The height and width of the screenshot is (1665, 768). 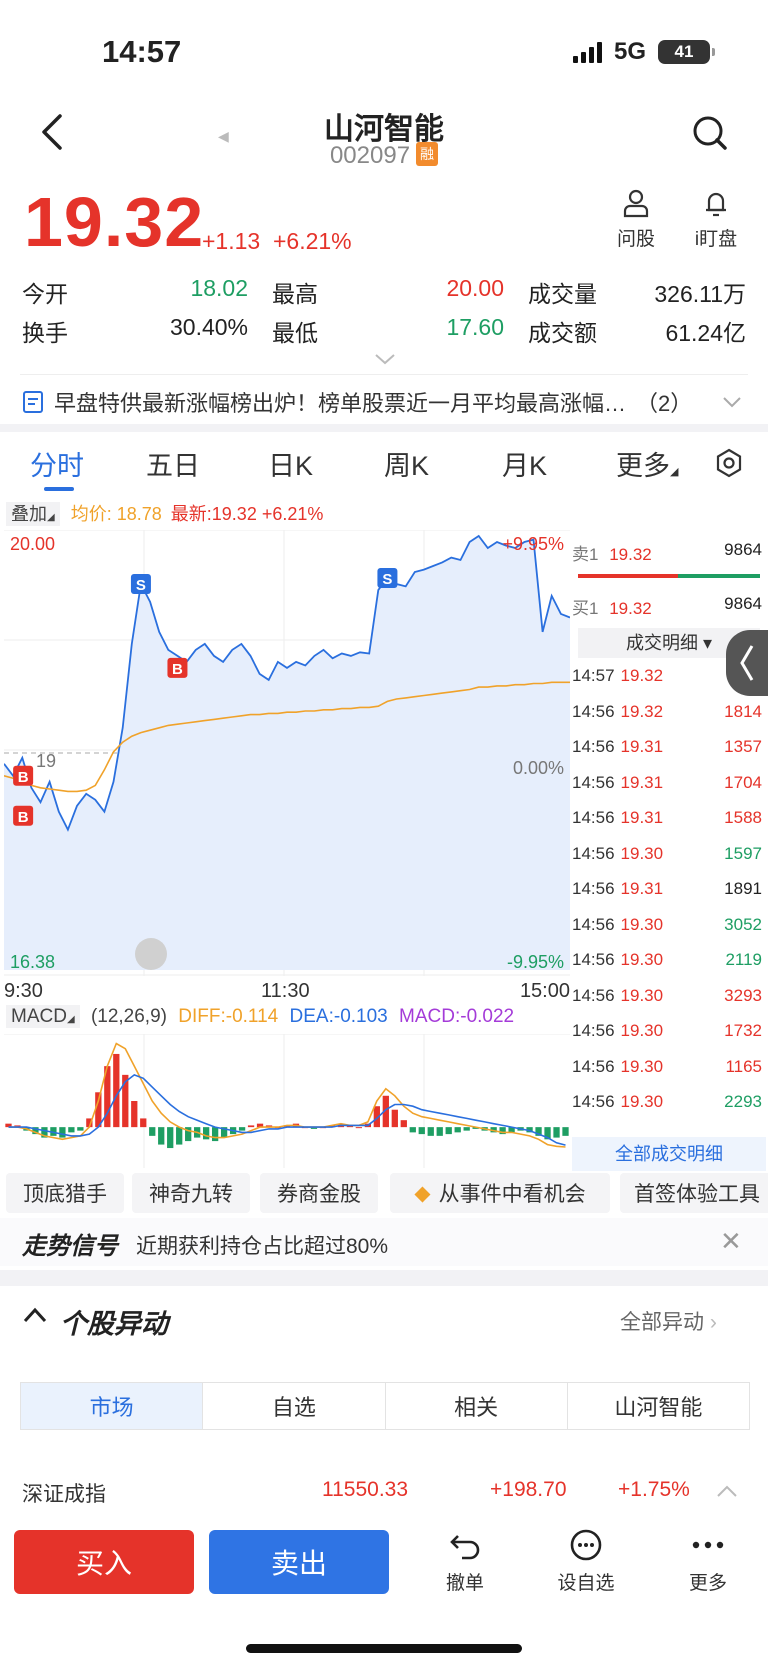 I want to click on stat-label-turnover: 换手, so click(x=45, y=333).